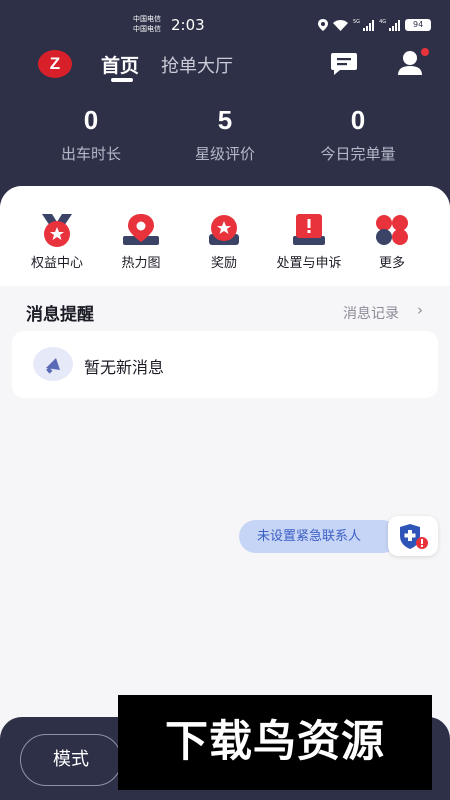 The height and width of the screenshot is (800, 450). I want to click on status-icons: 5G 4G 94, so click(375, 25).